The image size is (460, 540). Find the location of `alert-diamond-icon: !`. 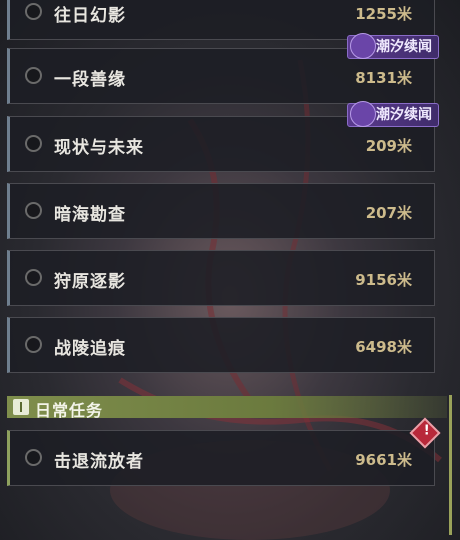

alert-diamond-icon: ! is located at coordinates (425, 433).